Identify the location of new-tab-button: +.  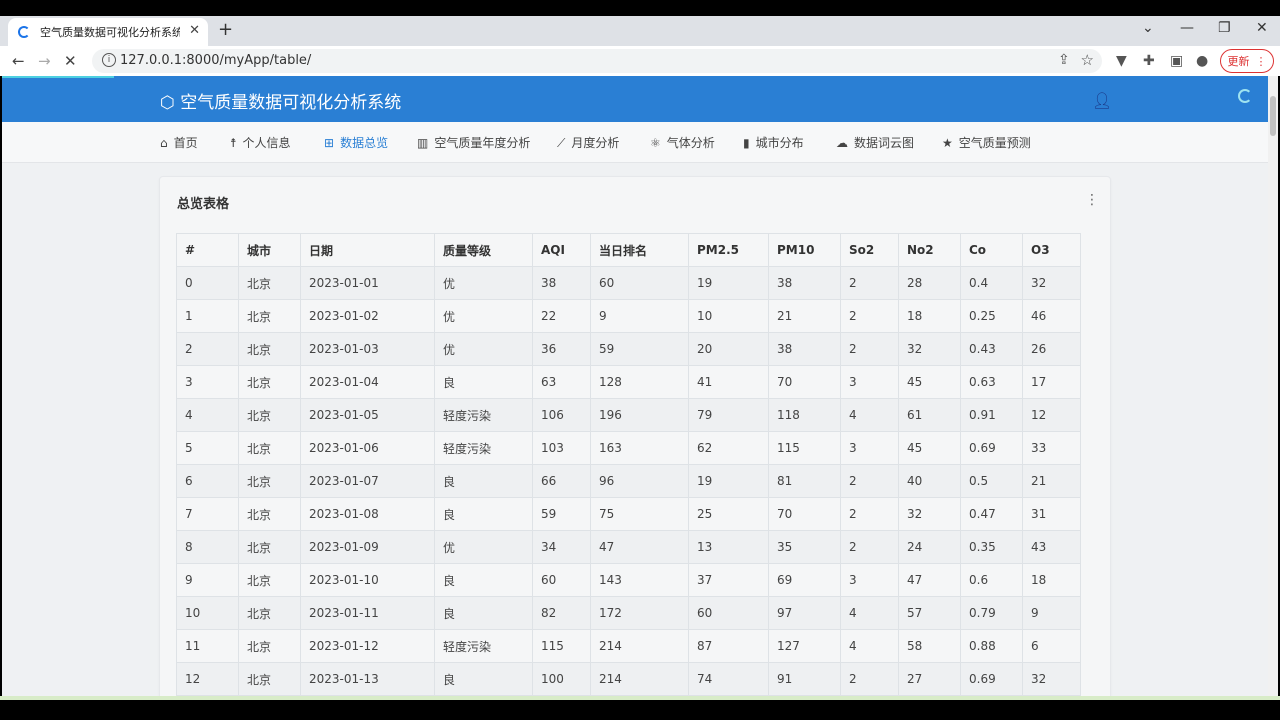
(225, 29).